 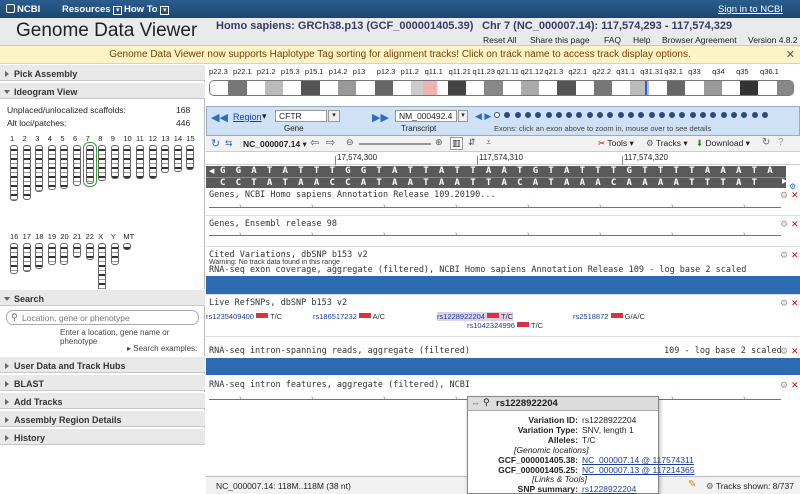 I want to click on next-region-icon: ▶▶, so click(x=380, y=117).